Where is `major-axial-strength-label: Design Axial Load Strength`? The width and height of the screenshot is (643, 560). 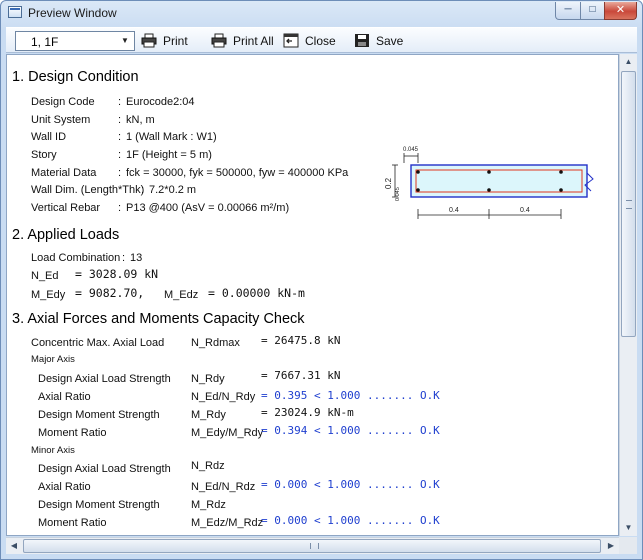
major-axial-strength-label: Design Axial Load Strength is located at coordinates (104, 379).